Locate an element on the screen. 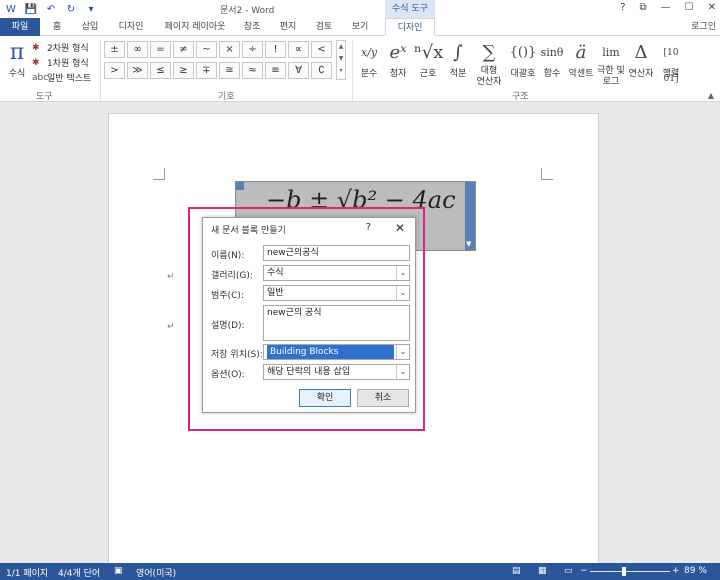 The image size is (720, 580). word-count: 4/4개 단어 is located at coordinates (79, 572).